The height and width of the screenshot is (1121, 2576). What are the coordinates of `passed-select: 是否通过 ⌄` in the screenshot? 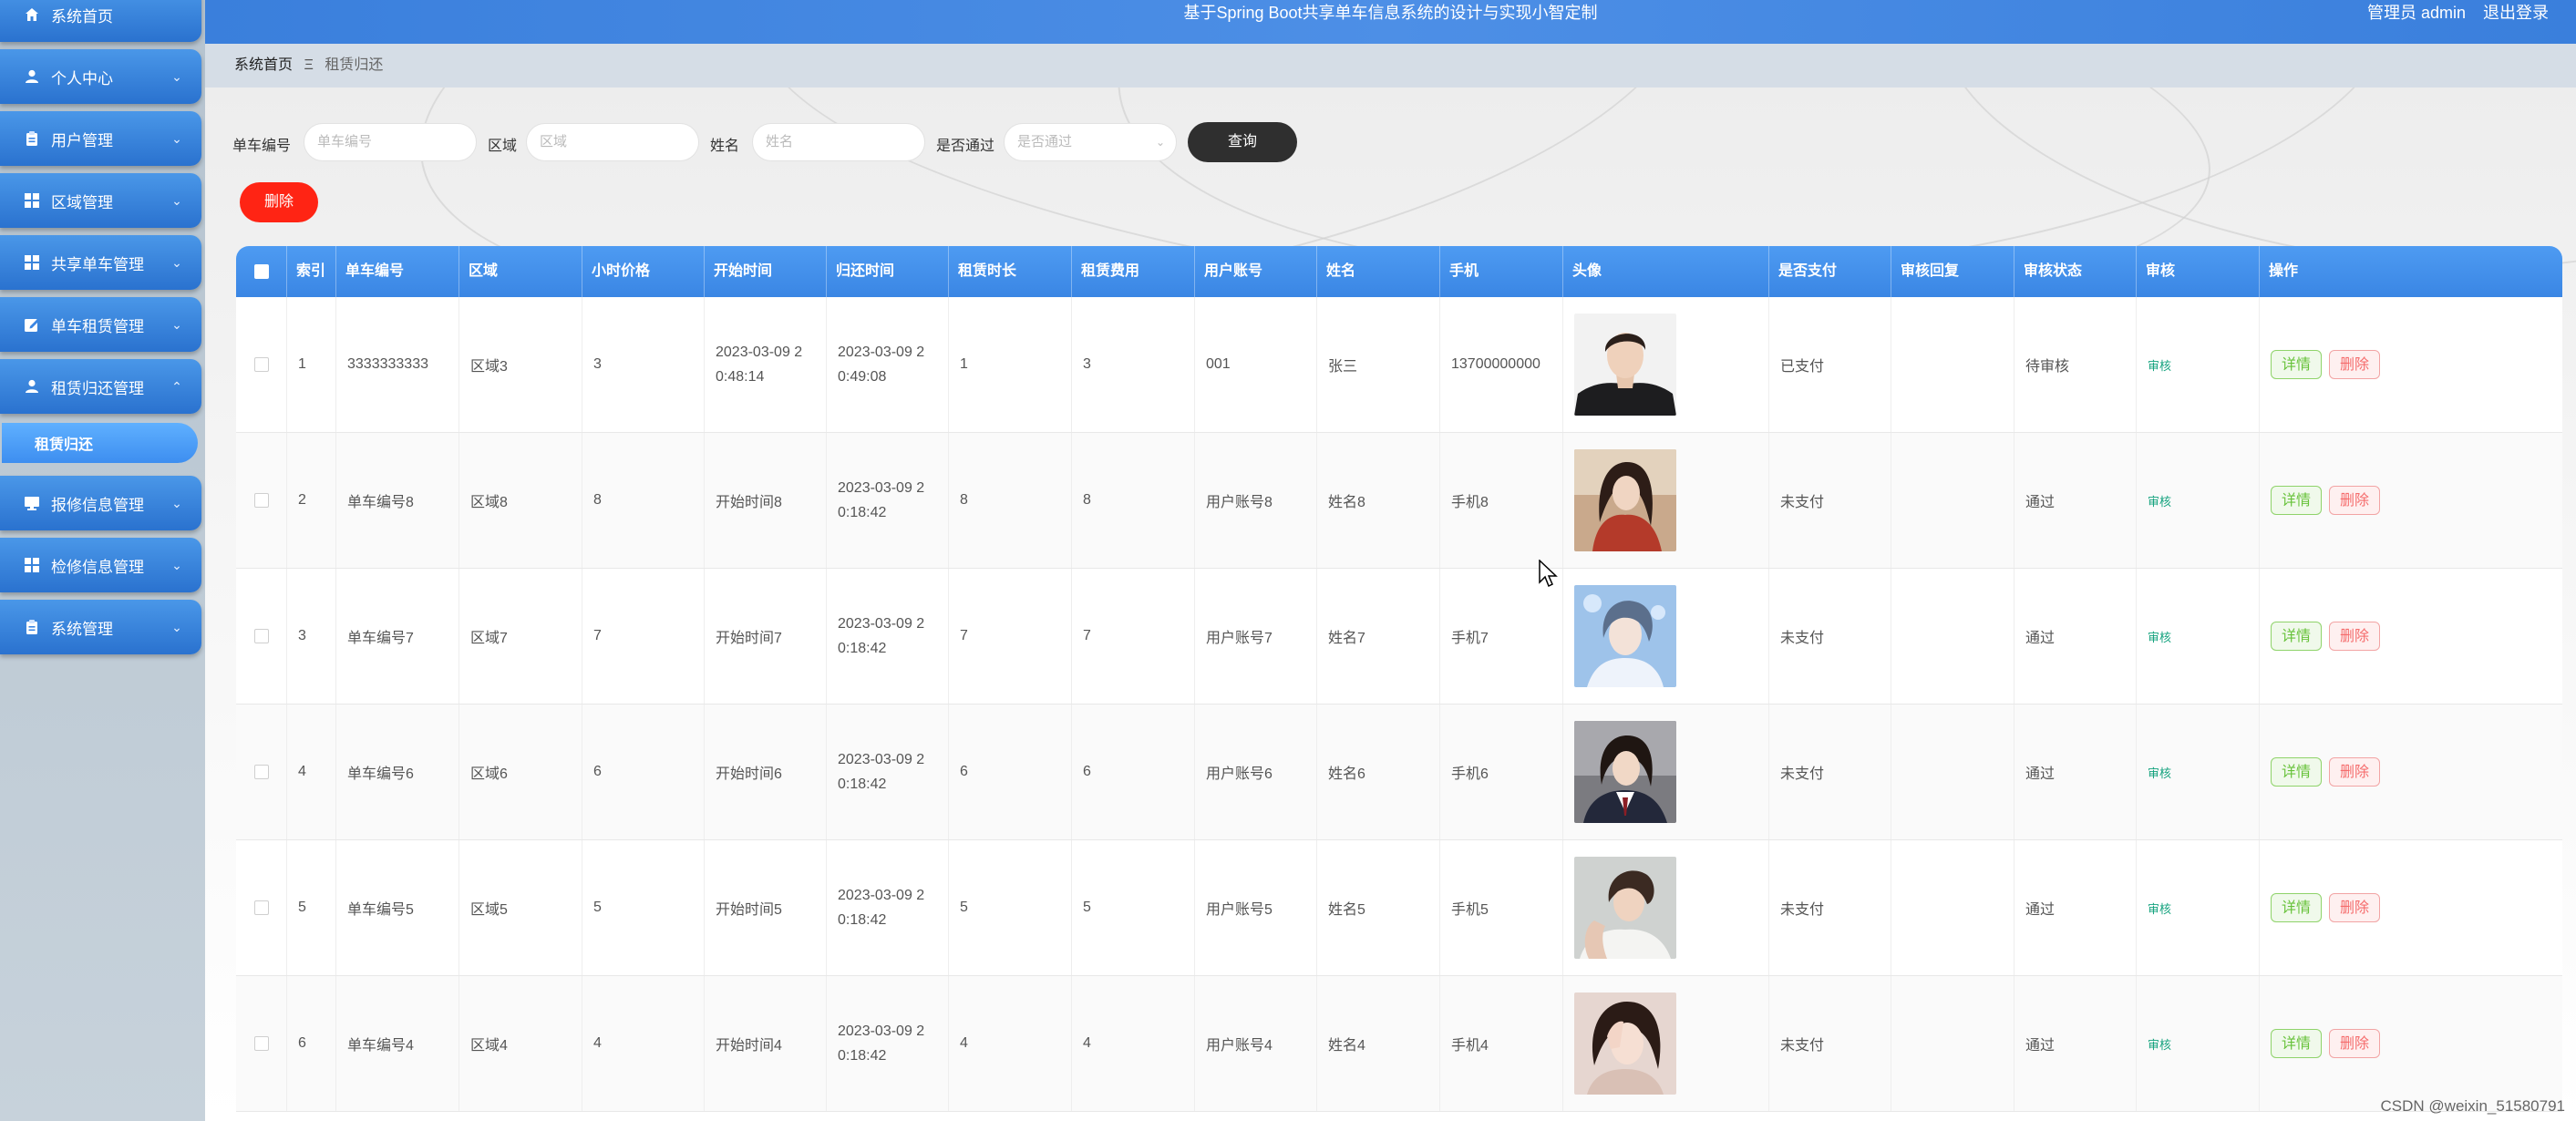 It's located at (1090, 142).